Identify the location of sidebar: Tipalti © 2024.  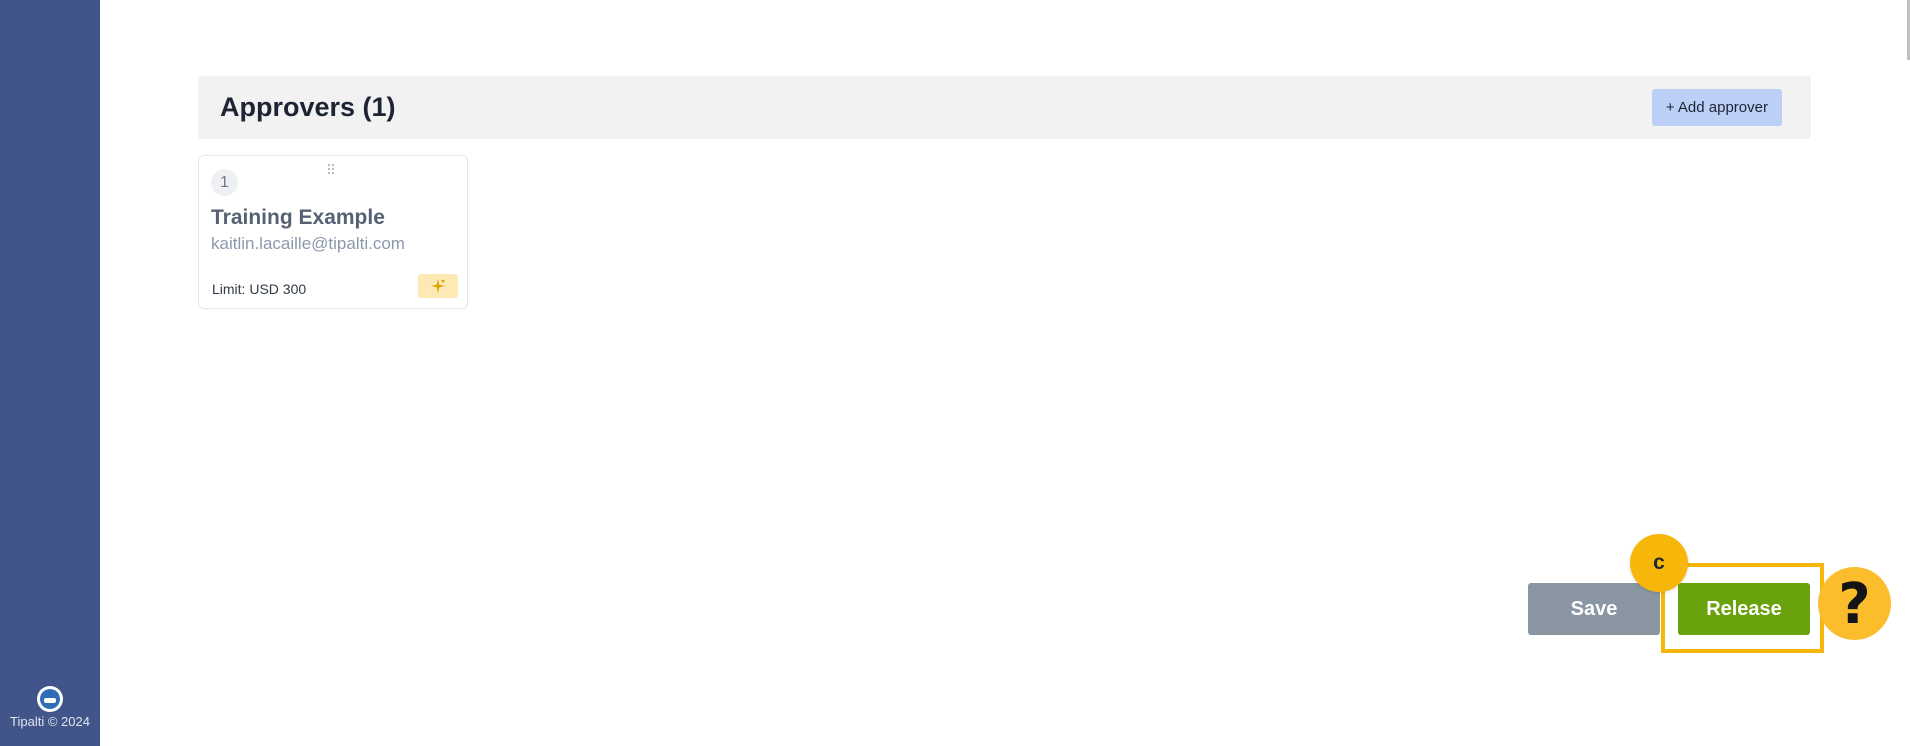
(50, 373).